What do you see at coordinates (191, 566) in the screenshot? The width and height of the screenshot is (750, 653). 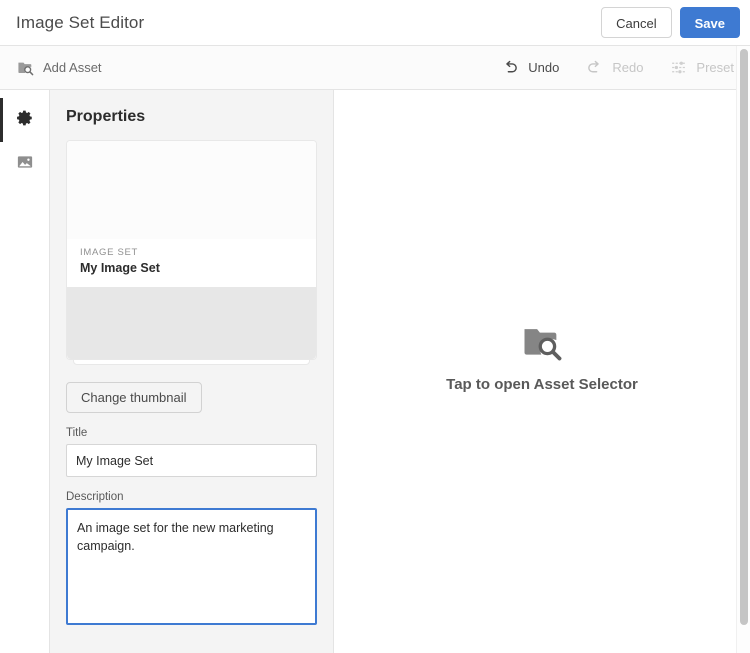 I see `description-textarea` at bounding box center [191, 566].